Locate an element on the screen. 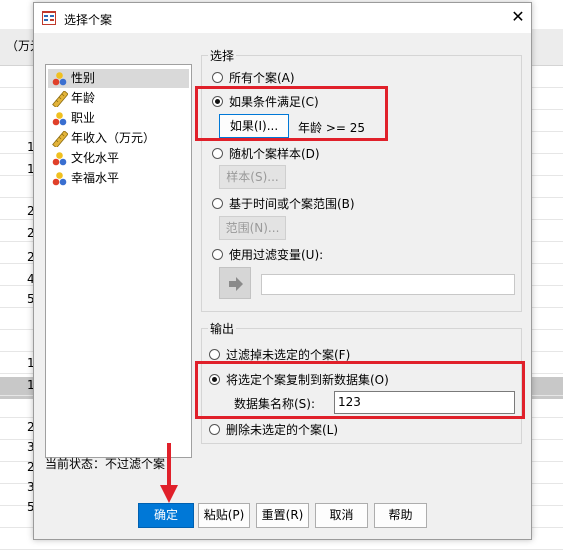 This screenshot has height=550, width=563. filter-variable-field is located at coordinates (388, 284).